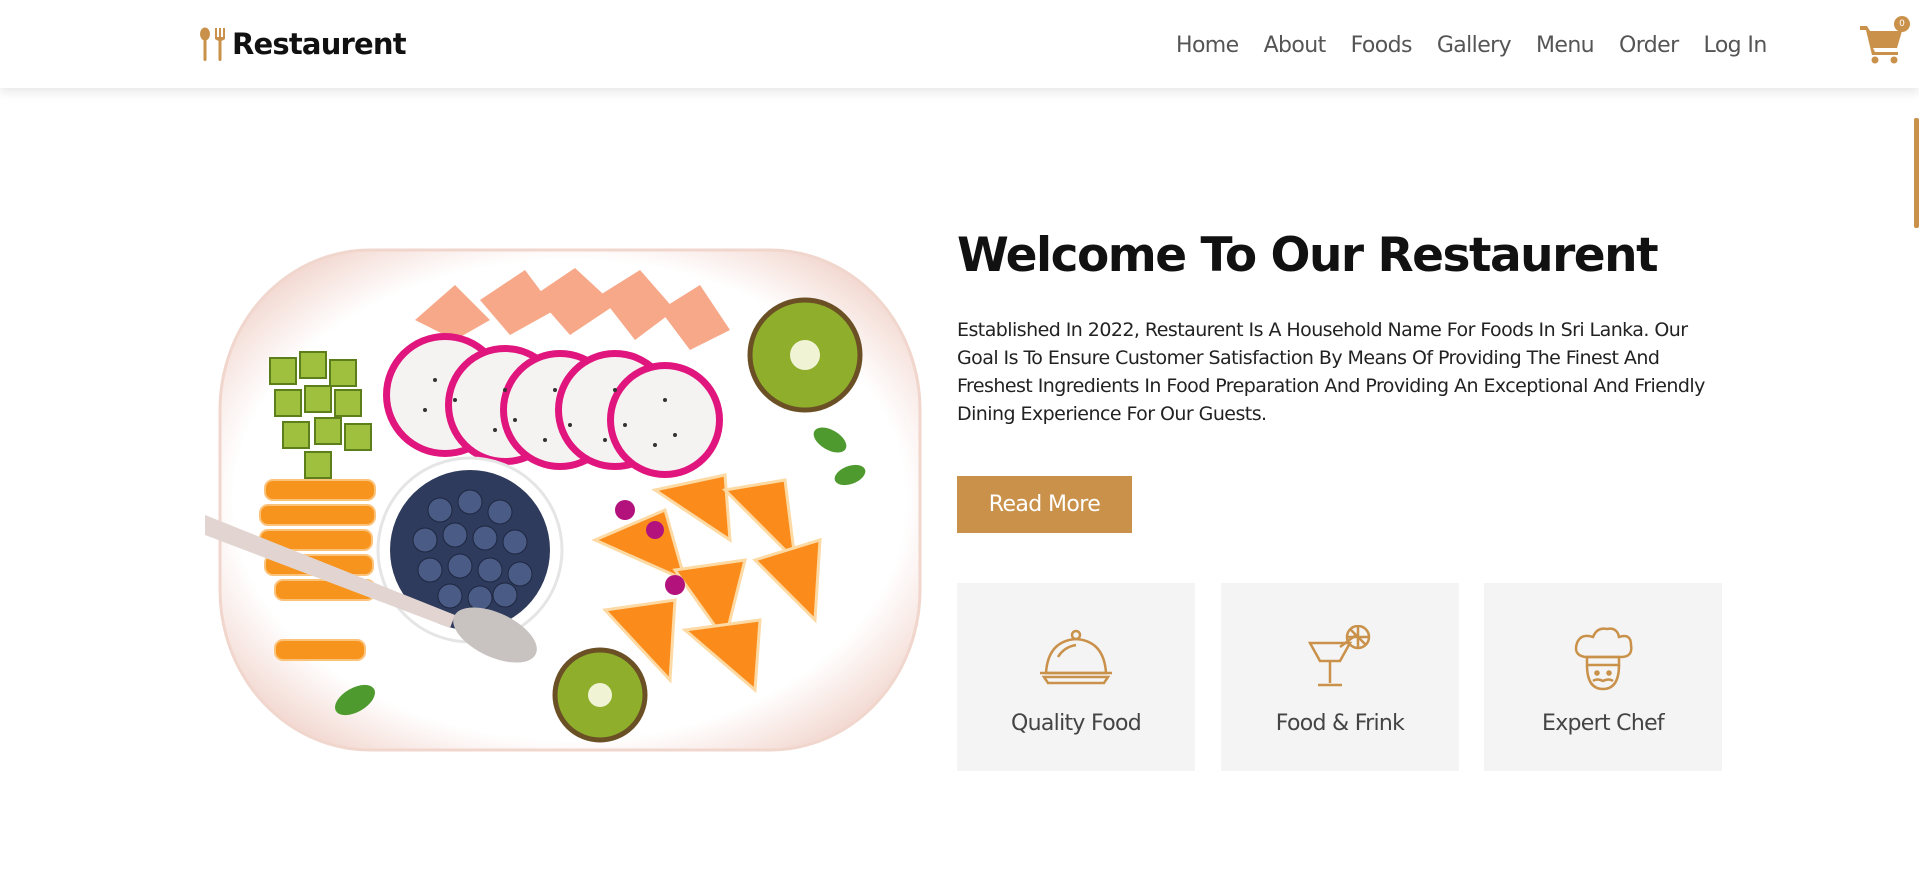 This screenshot has width=1919, height=869. Describe the element at coordinates (1736, 46) in the screenshot. I see `nav-login: Log In` at that location.